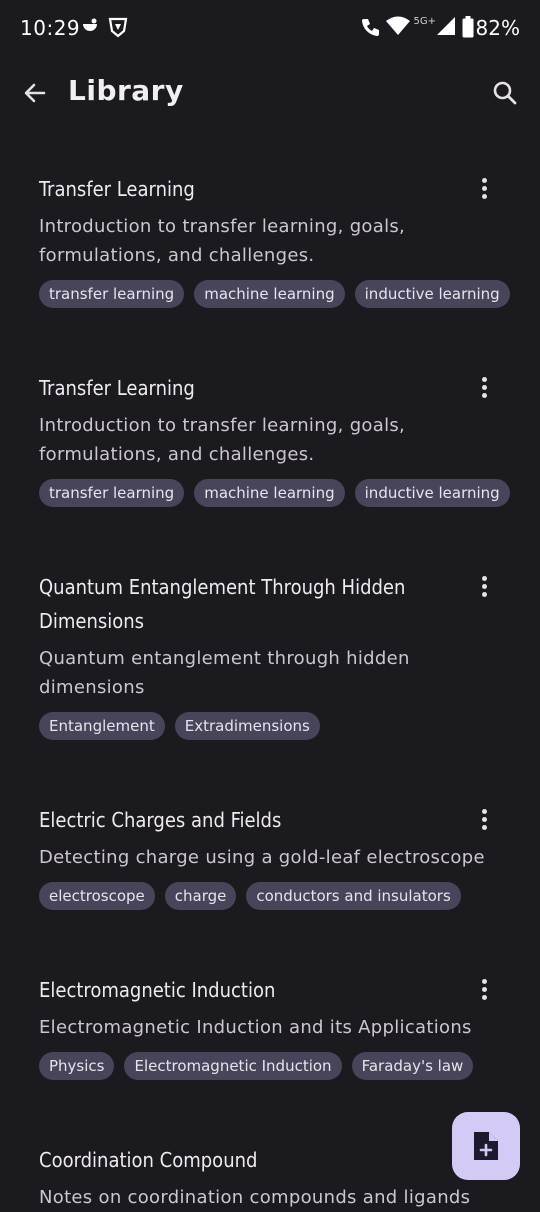 This screenshot has width=540, height=1212. I want to click on status-bar: 10:29 5G+ 82%, so click(270, 28).